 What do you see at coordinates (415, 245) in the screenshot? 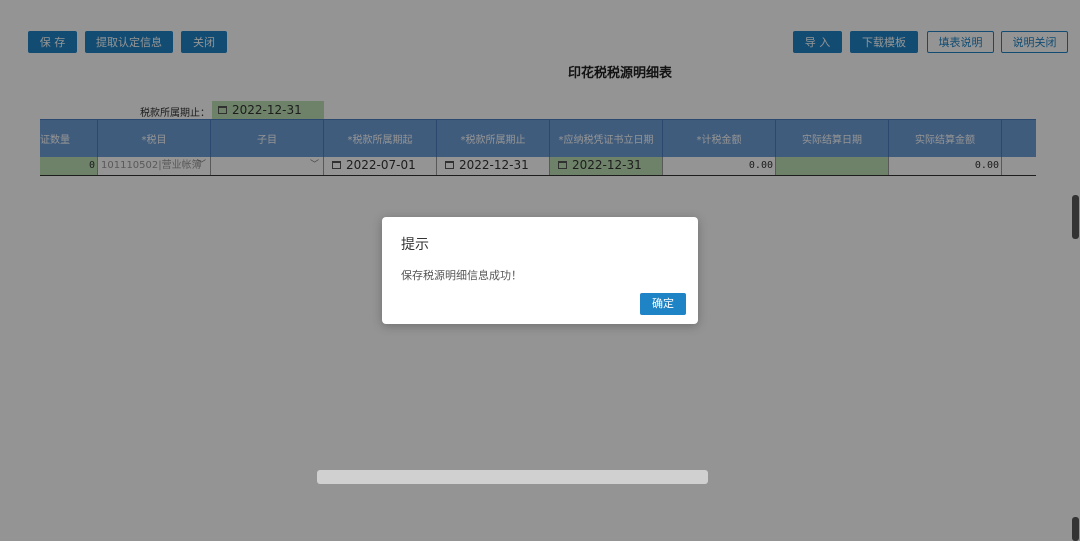
I see `dialog-title: 提示` at bounding box center [415, 245].